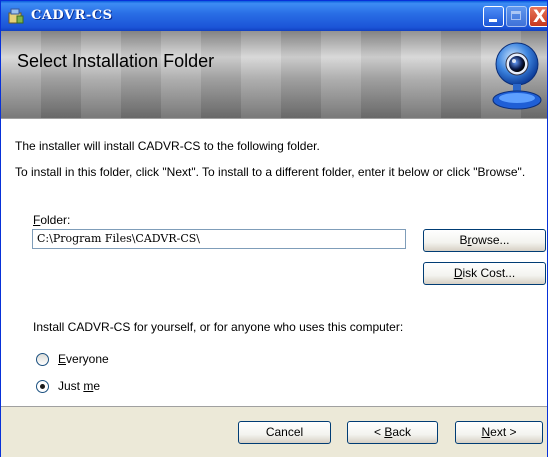 Image resolution: width=548 pixels, height=457 pixels. I want to click on folder-input: C:\Program Files\CADVR-CS\, so click(219, 239).